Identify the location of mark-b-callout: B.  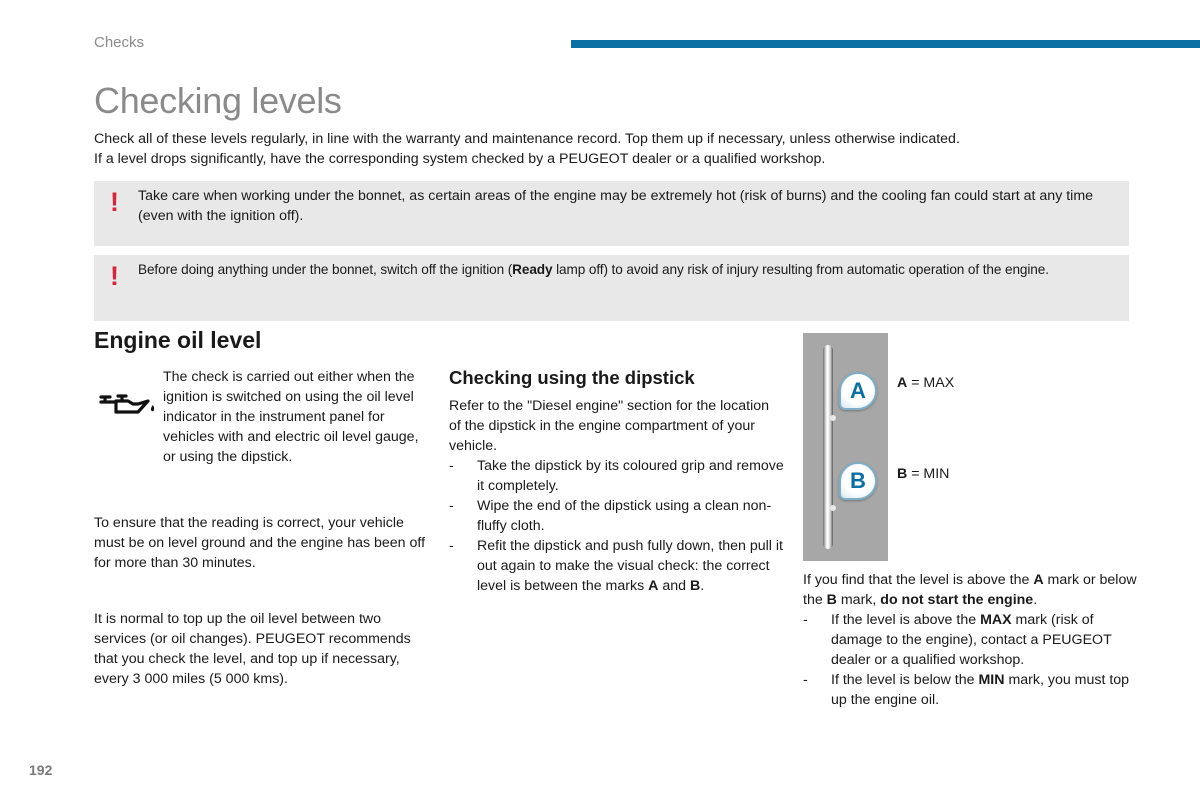
(858, 481).